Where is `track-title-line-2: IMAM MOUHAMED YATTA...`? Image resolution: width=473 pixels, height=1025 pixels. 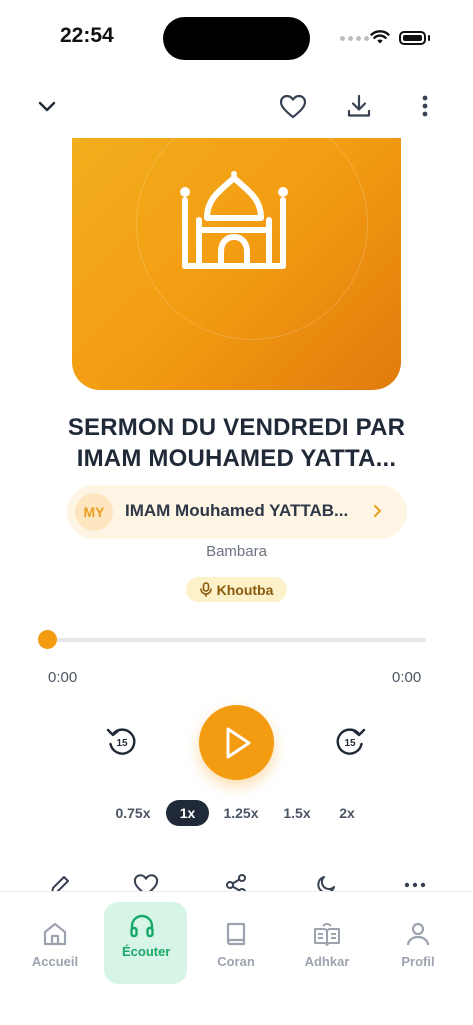 track-title-line-2: IMAM MOUHAMED YATTA... is located at coordinates (236, 458).